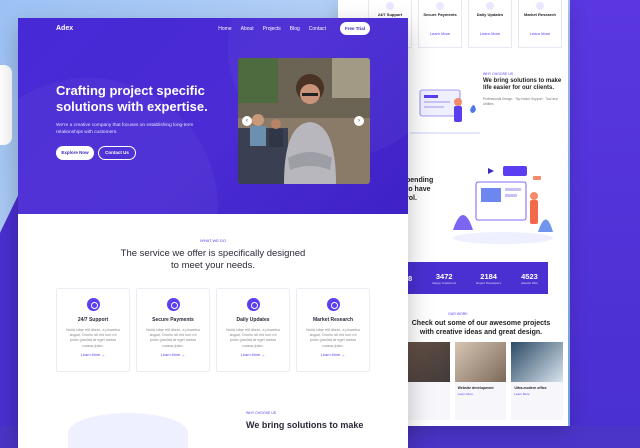 The width and height of the screenshot is (640, 448). What do you see at coordinates (6, 105) in the screenshot?
I see `background-chip` at bounding box center [6, 105].